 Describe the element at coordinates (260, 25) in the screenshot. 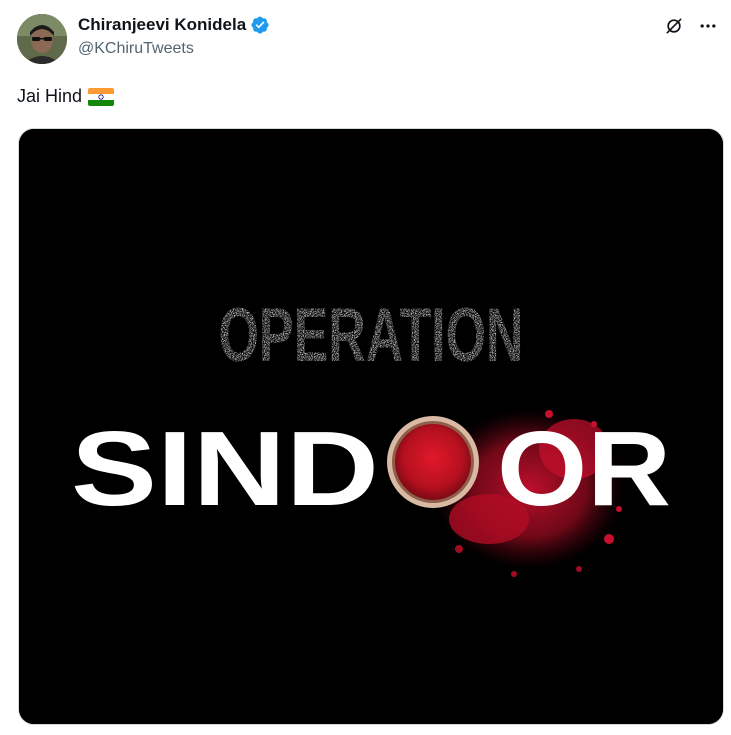

I see `verified-badge-icon` at that location.